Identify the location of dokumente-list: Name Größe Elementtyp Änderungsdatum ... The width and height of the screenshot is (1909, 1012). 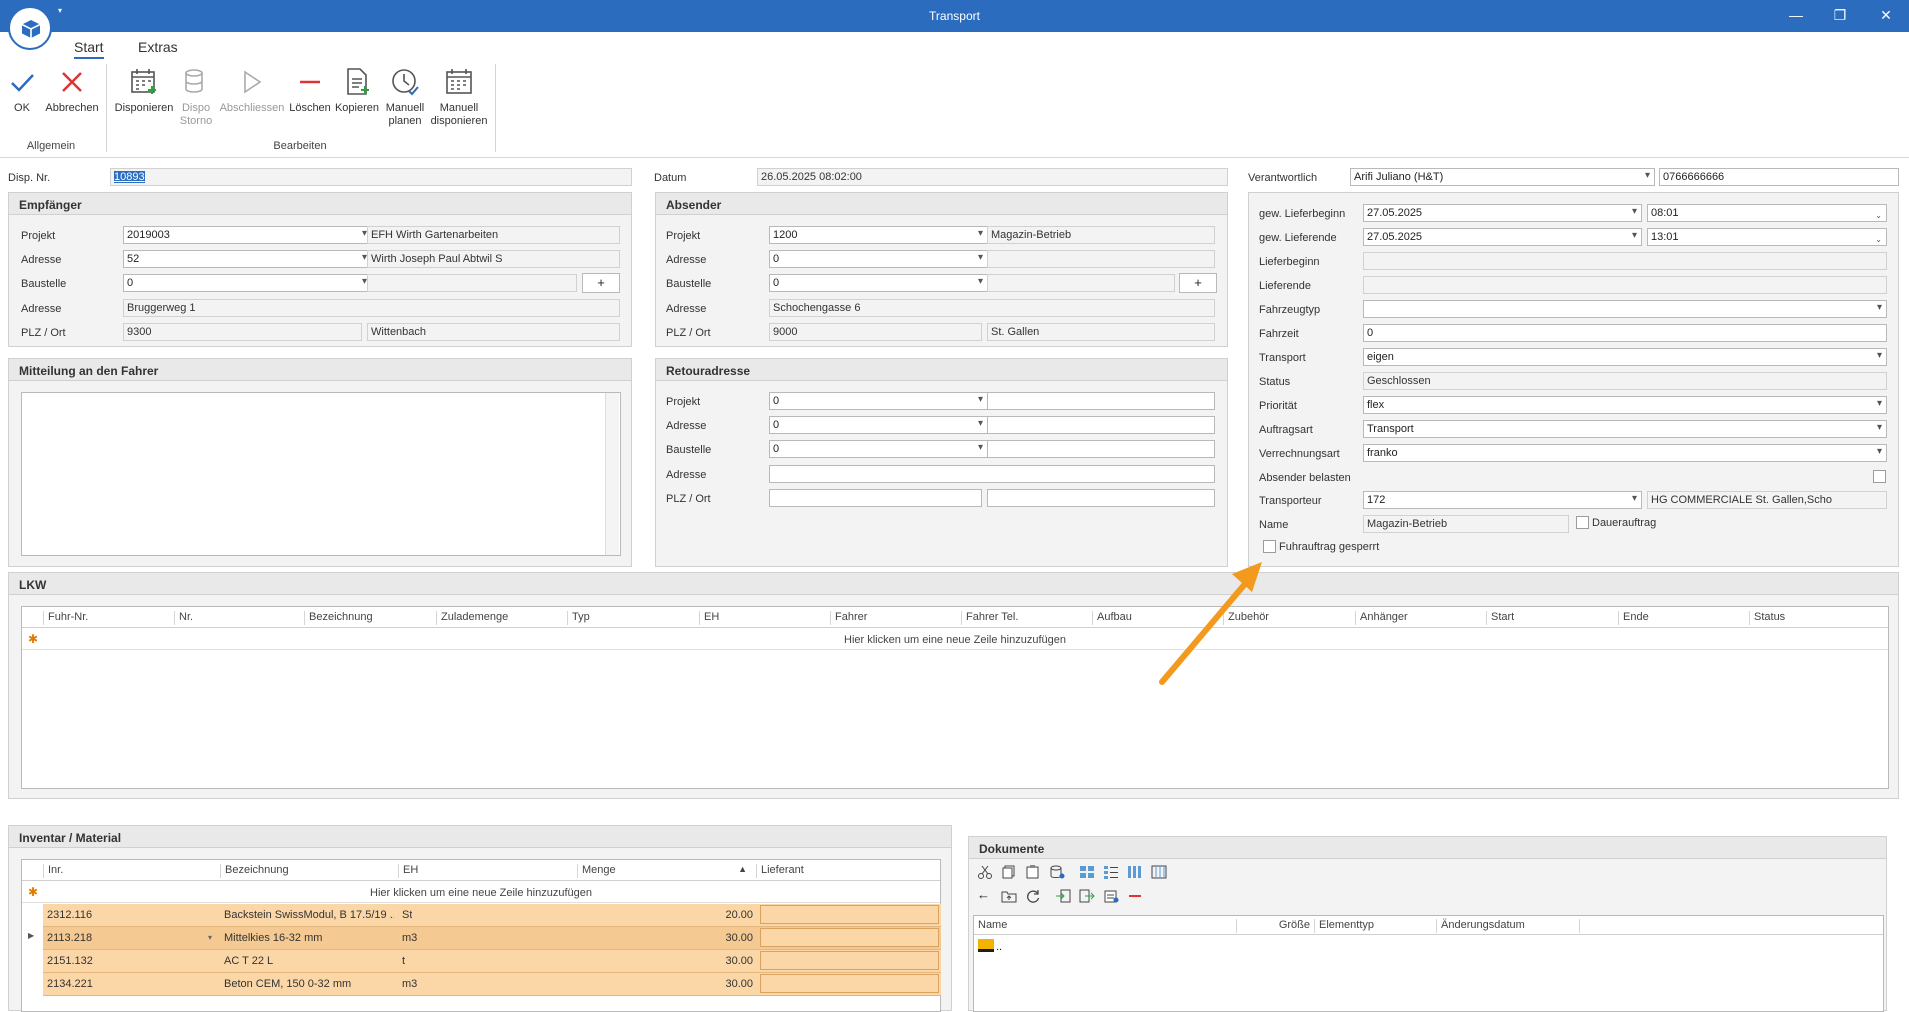
(1428, 963).